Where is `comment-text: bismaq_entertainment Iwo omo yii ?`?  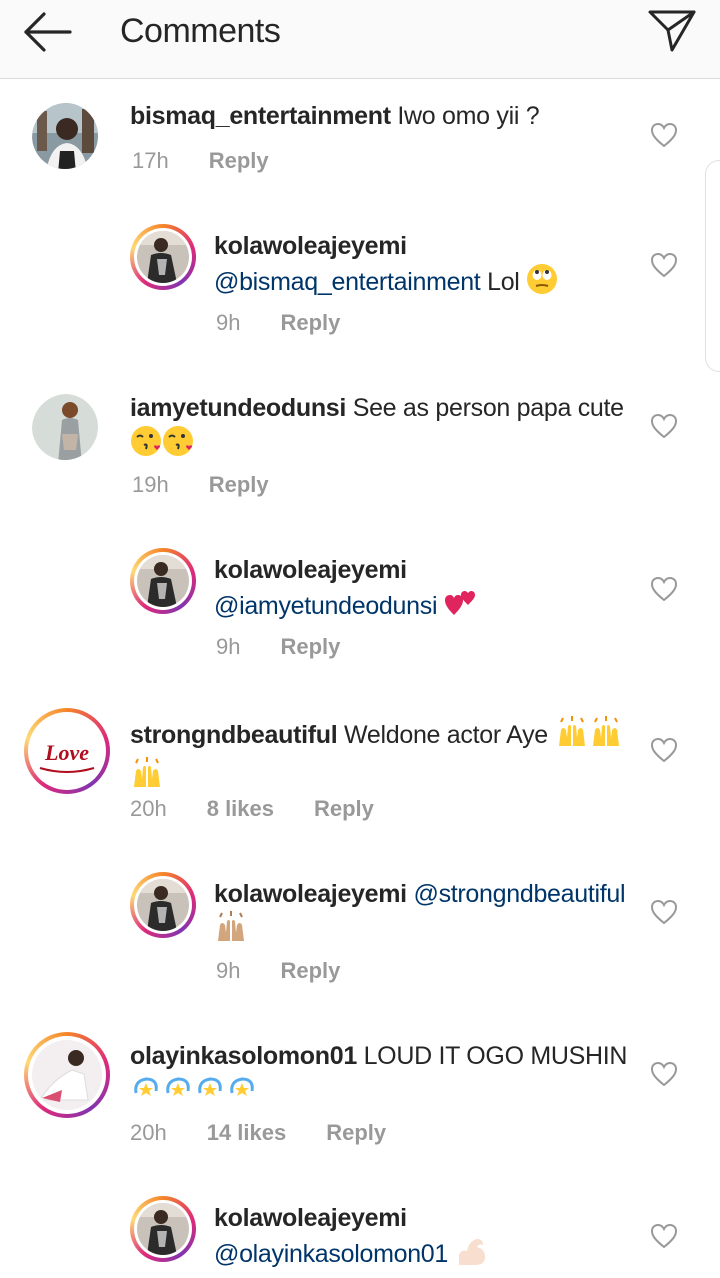
comment-text: bismaq_entertainment Iwo omo yii ? is located at coordinates (380, 116).